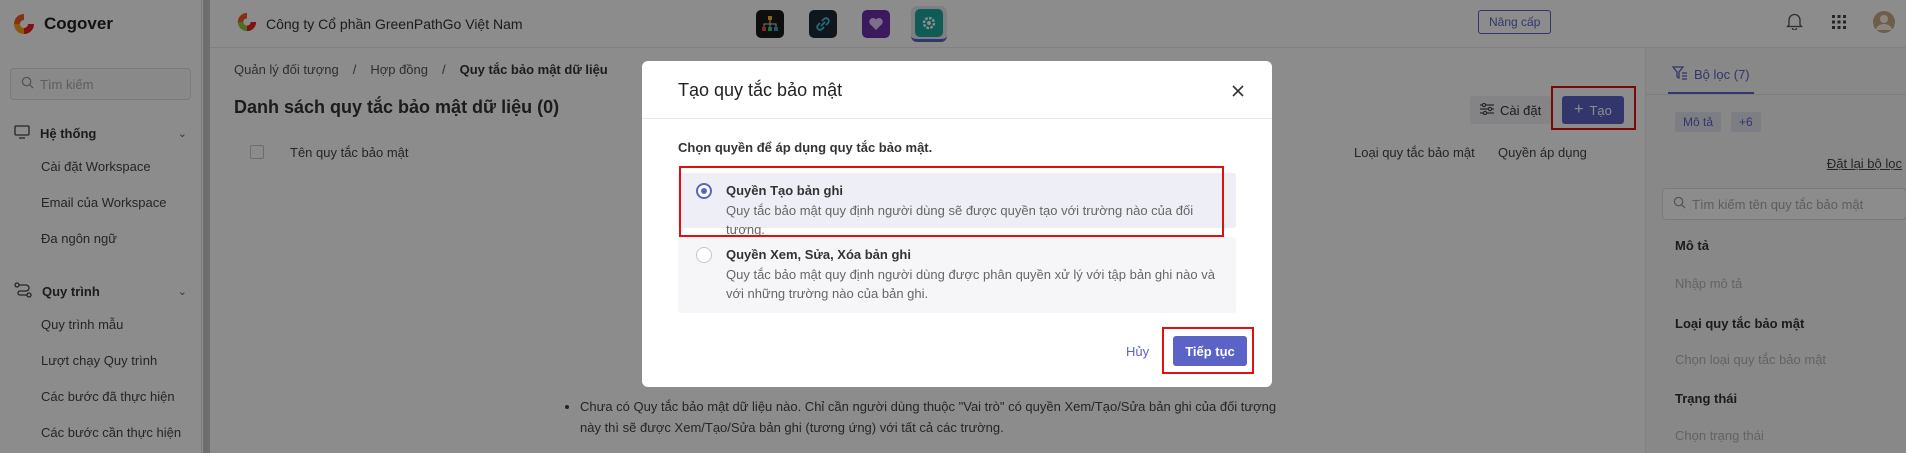 The width and height of the screenshot is (1906, 453). Describe the element at coordinates (951, 201) in the screenshot. I see `highlight-create-option` at that location.